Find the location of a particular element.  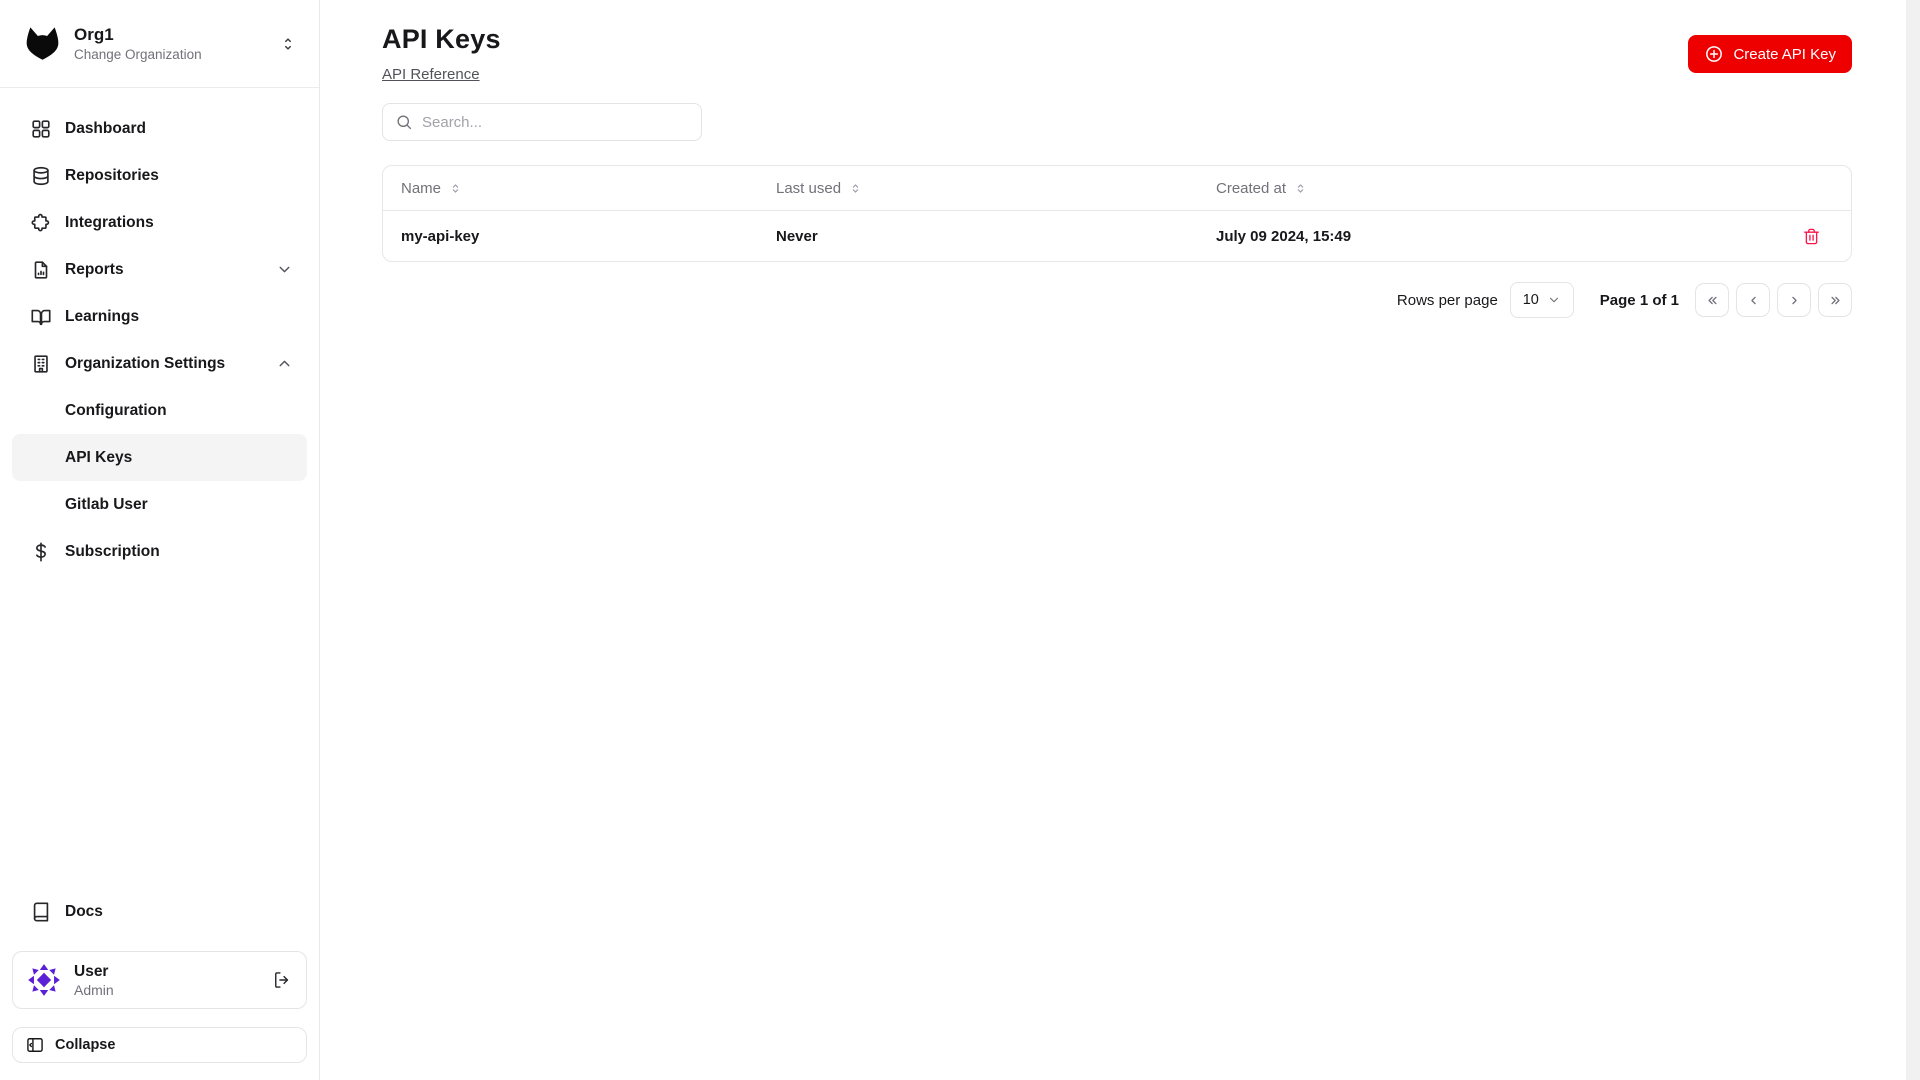

logout-icon is located at coordinates (282, 980).